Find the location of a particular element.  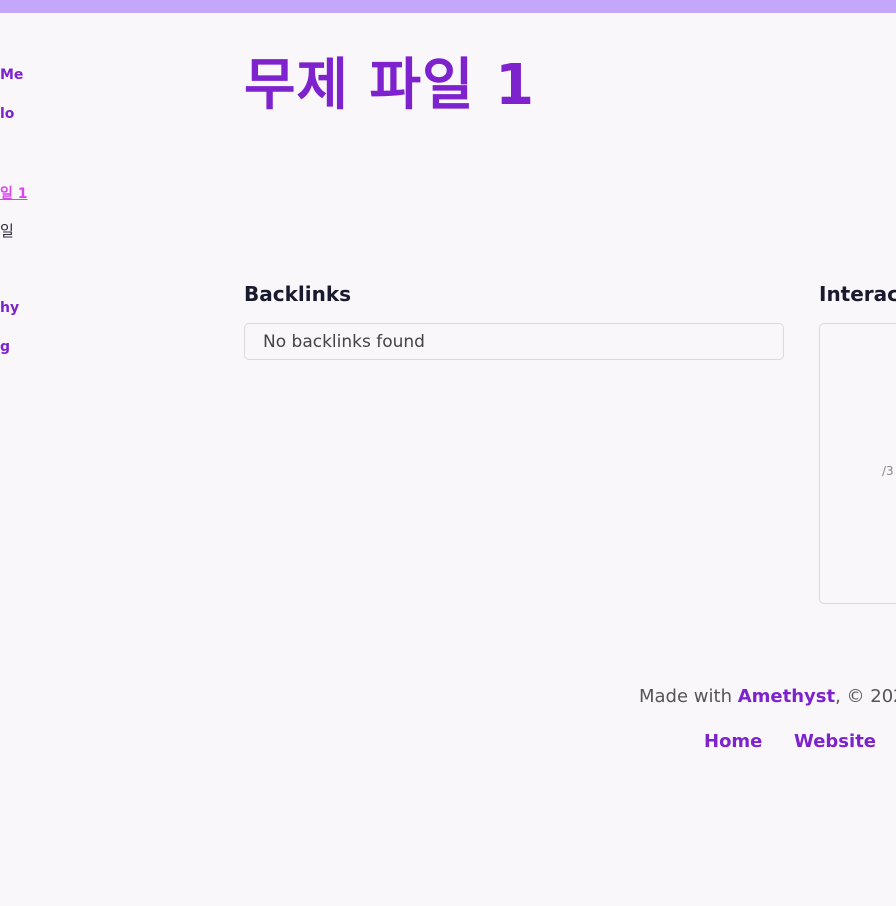

backlinks-empty-text: No backlinks found is located at coordinates (344, 341).